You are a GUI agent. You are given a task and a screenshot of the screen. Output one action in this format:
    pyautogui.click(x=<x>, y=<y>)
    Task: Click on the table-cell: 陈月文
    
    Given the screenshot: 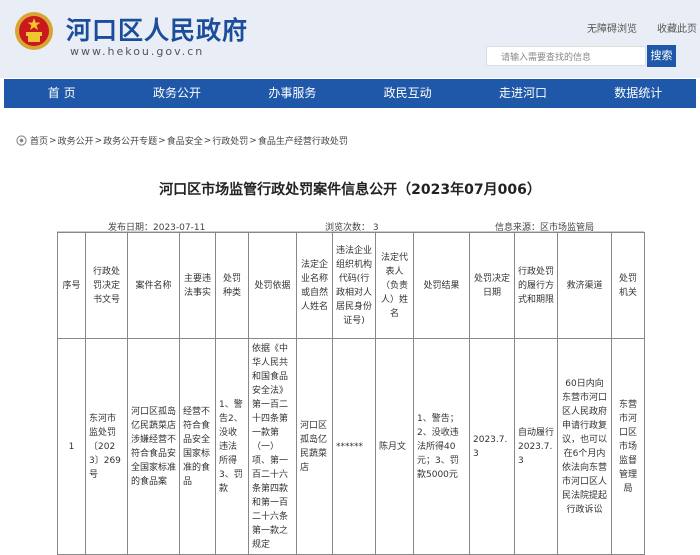 What is the action you would take?
    pyautogui.click(x=394, y=446)
    